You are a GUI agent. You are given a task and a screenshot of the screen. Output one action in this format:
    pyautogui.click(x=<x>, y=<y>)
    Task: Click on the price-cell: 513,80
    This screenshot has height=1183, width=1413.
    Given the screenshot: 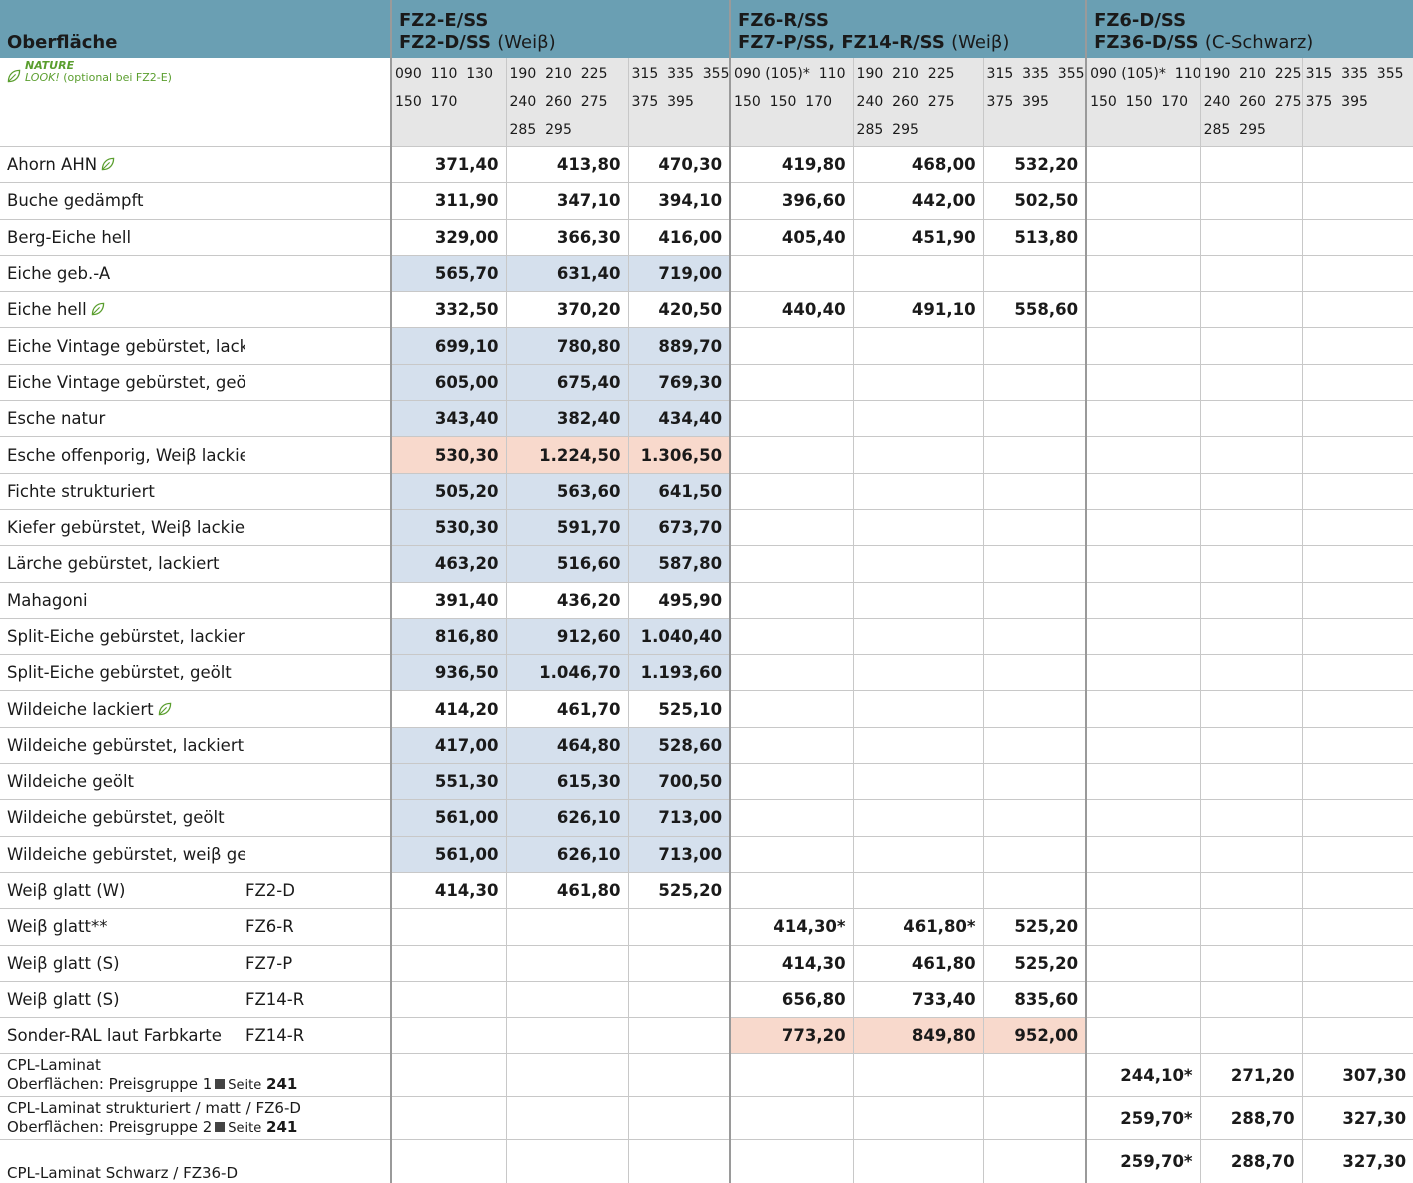 What is the action you would take?
    pyautogui.click(x=1034, y=237)
    